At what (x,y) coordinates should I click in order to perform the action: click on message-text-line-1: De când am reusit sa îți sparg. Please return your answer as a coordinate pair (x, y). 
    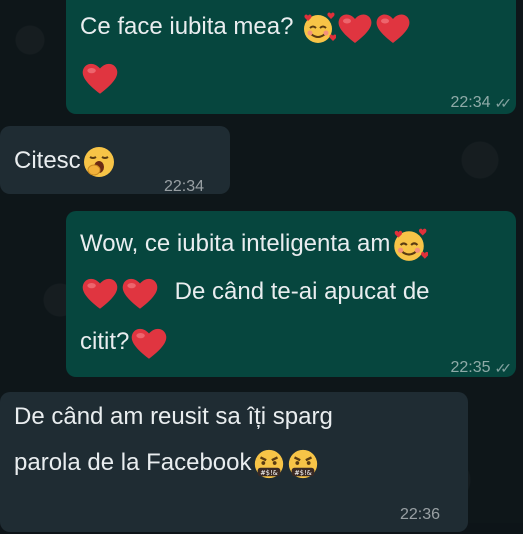
    Looking at the image, I should click on (173, 416).